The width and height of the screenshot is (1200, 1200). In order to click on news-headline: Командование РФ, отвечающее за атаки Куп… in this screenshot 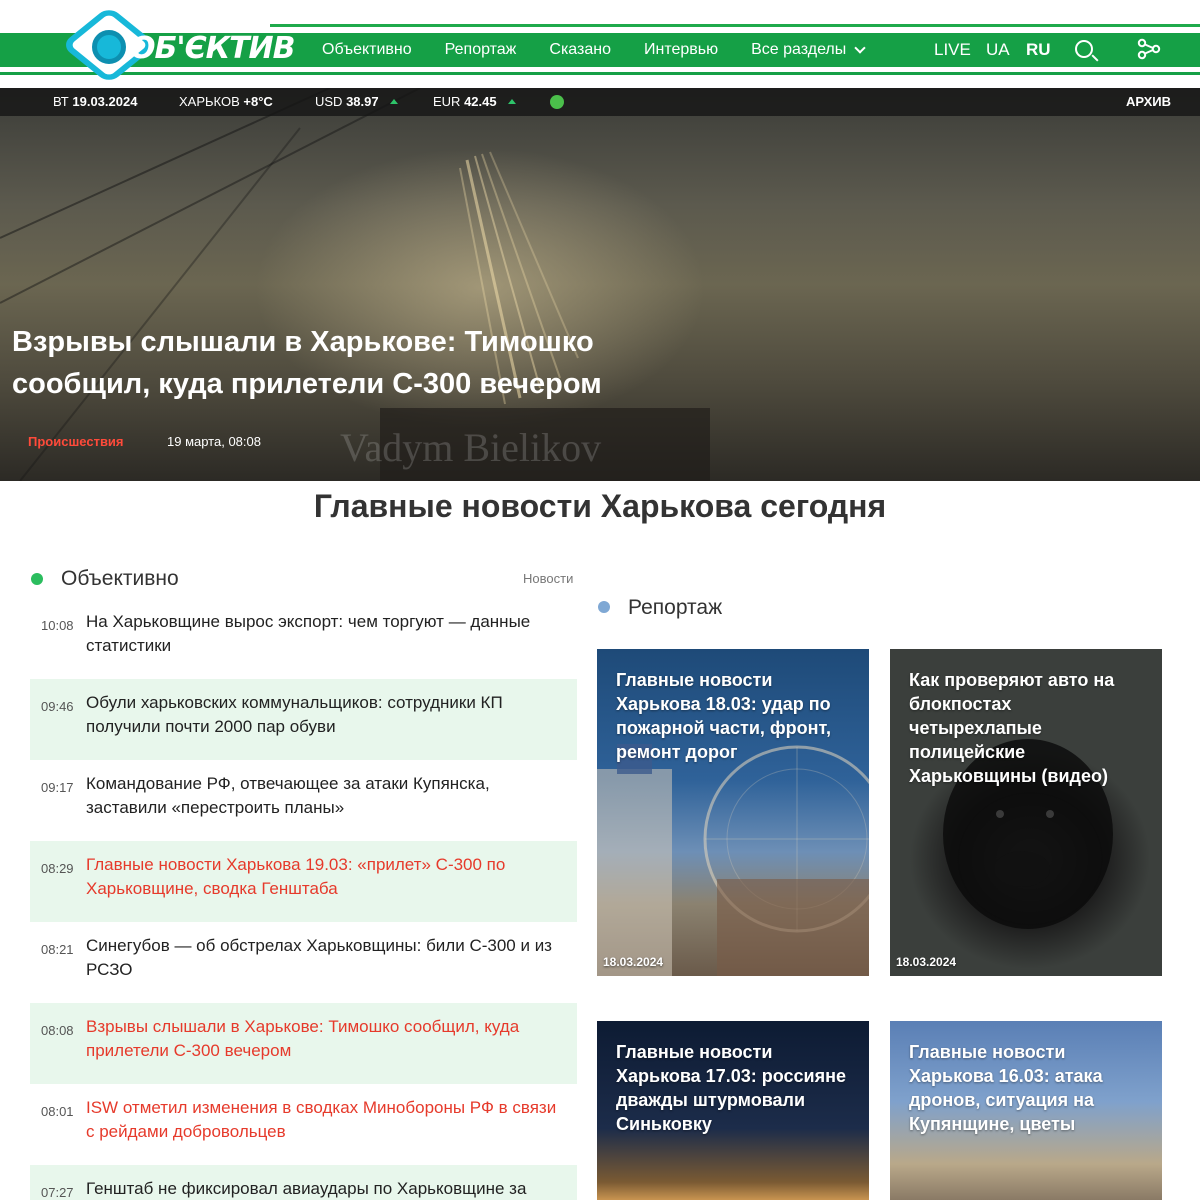, I will do `click(288, 795)`.